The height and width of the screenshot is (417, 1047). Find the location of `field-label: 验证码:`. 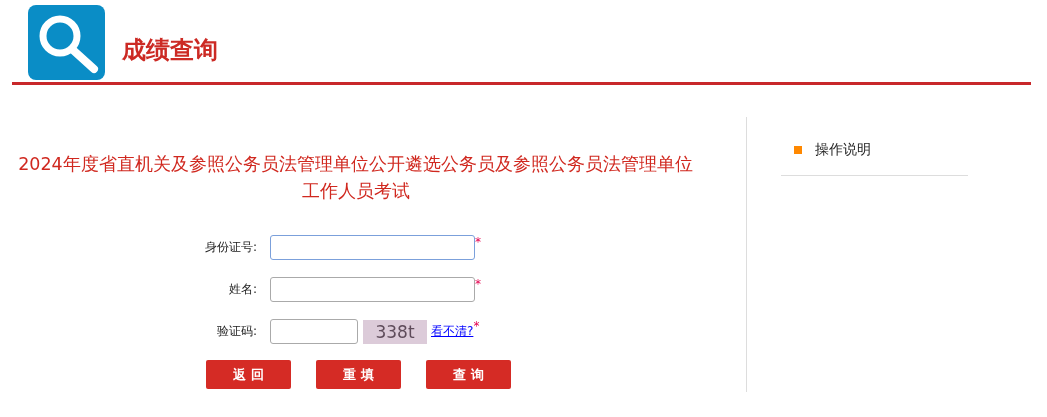

field-label: 验证码: is located at coordinates (236, 331).